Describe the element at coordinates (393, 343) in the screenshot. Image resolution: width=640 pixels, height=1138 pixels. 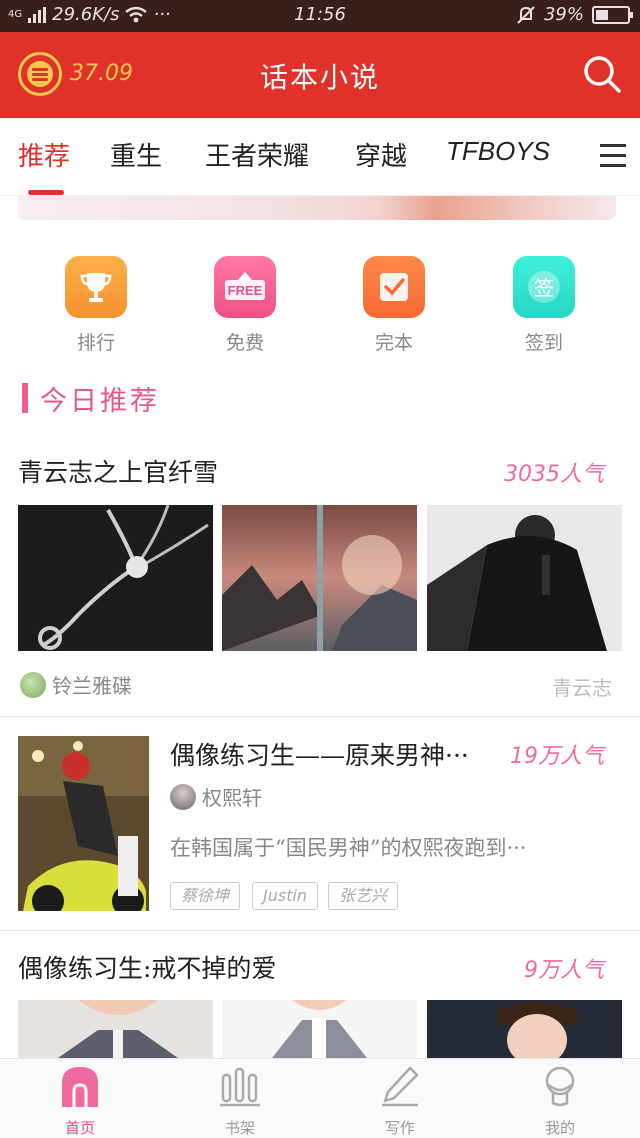
I see `entry-label: 完本` at that location.